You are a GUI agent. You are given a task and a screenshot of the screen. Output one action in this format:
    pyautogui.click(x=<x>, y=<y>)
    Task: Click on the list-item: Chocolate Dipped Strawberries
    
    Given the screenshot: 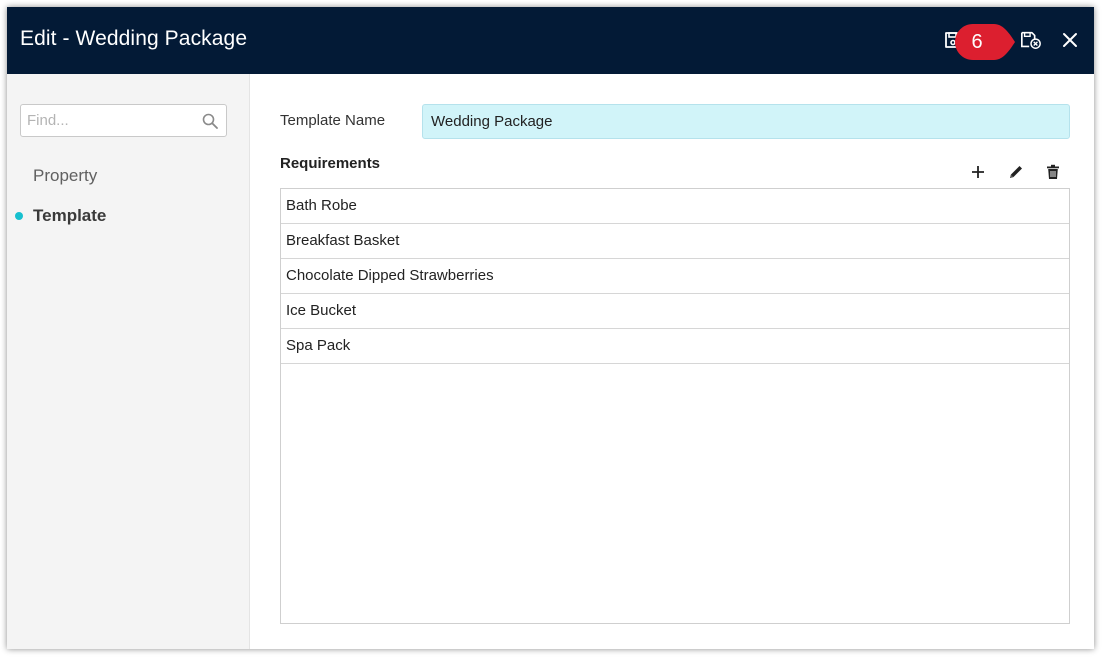 What is the action you would take?
    pyautogui.click(x=675, y=276)
    